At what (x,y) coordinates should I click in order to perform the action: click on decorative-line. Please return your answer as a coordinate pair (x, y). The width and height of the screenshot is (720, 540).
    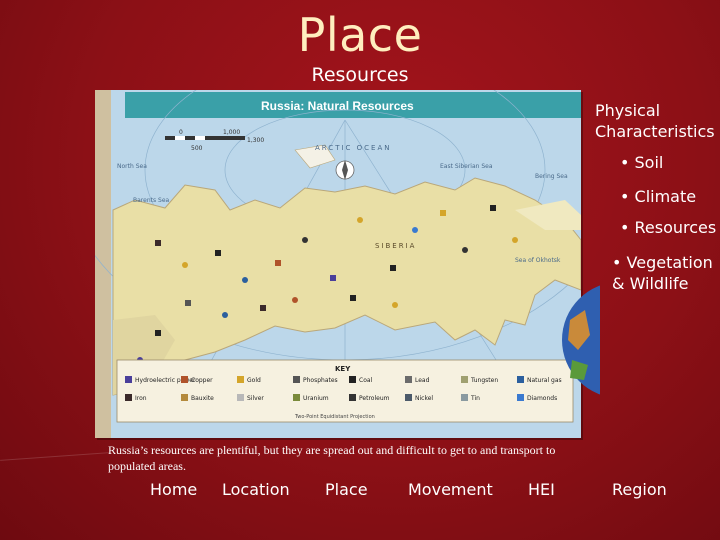
    Looking at the image, I should click on (55, 456).